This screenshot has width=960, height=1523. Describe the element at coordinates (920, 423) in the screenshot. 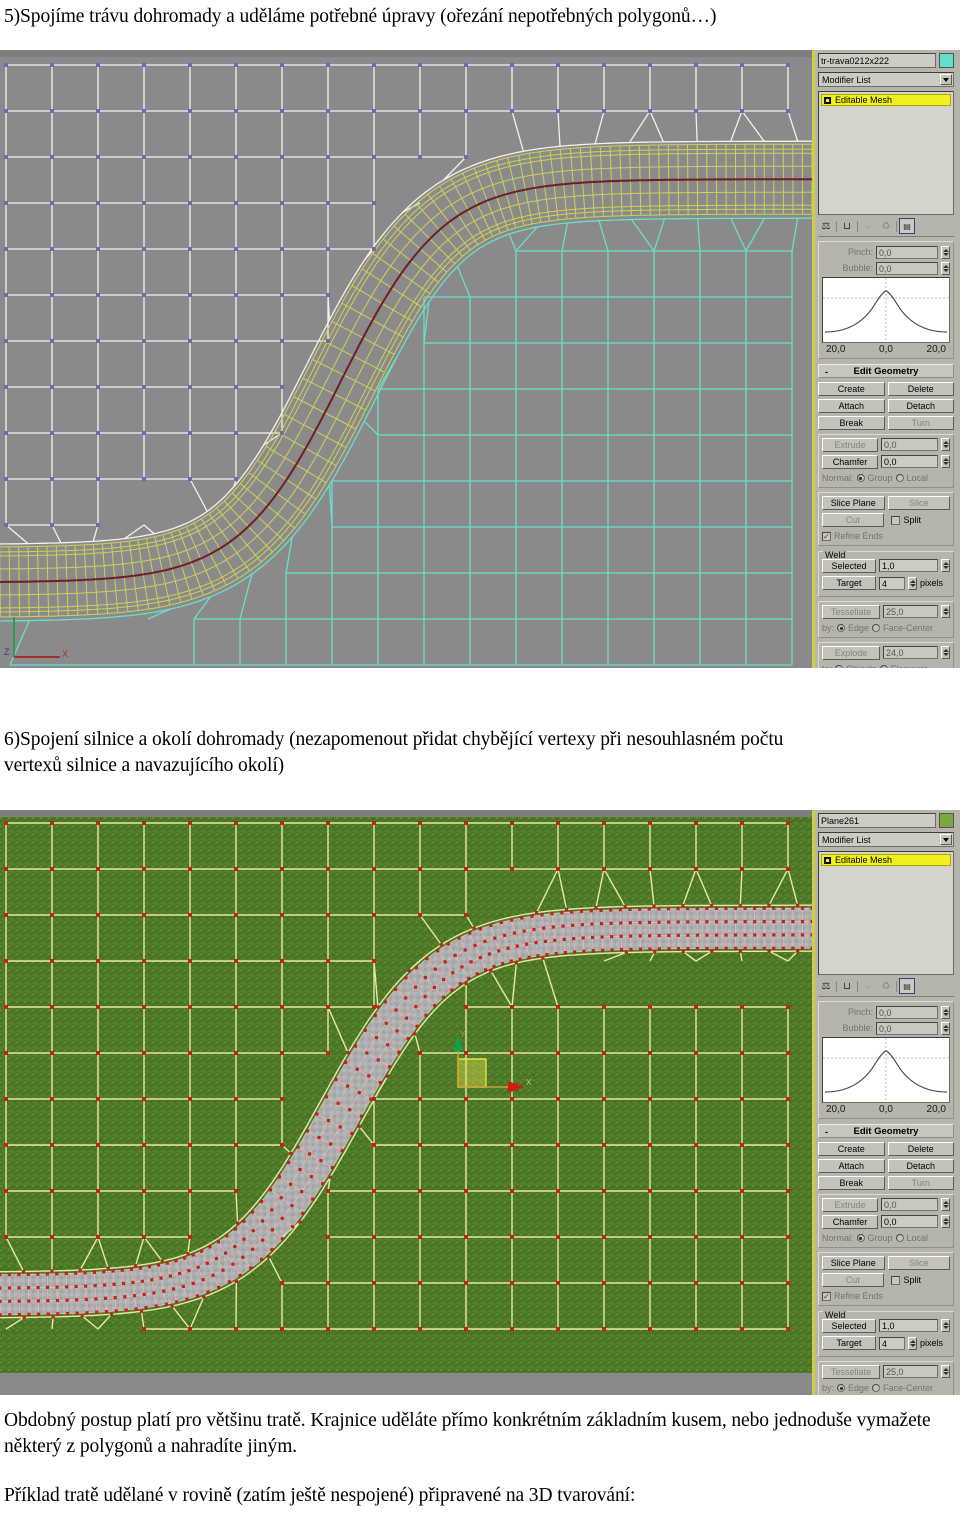

I see `turn-button: Turn` at that location.